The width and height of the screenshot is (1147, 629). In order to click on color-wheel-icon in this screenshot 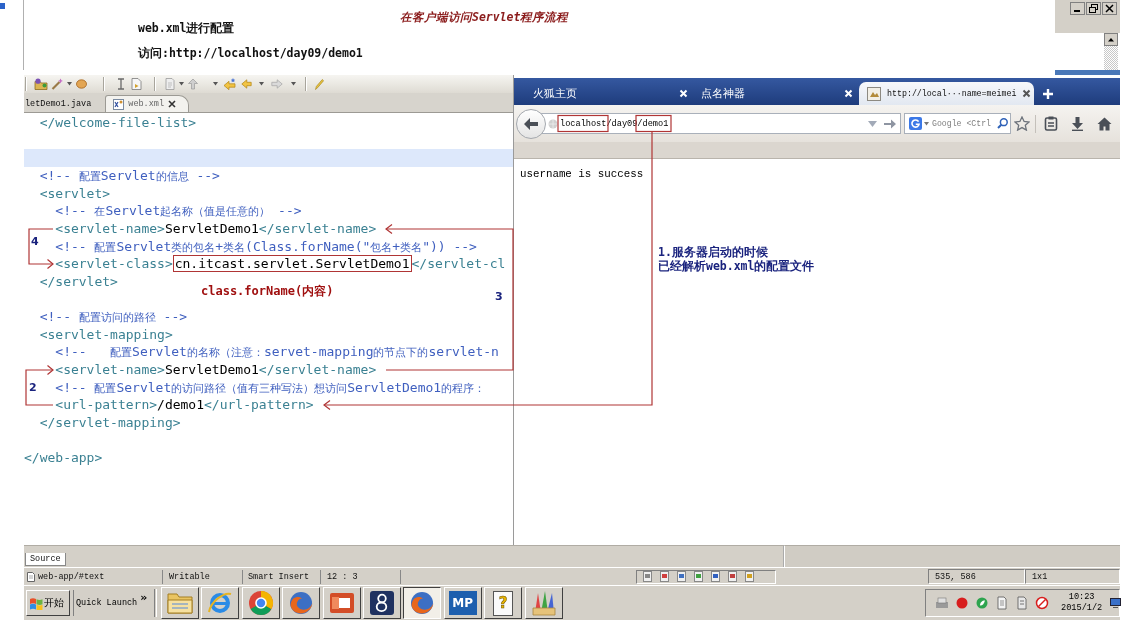, I will do `click(260, 603)`.